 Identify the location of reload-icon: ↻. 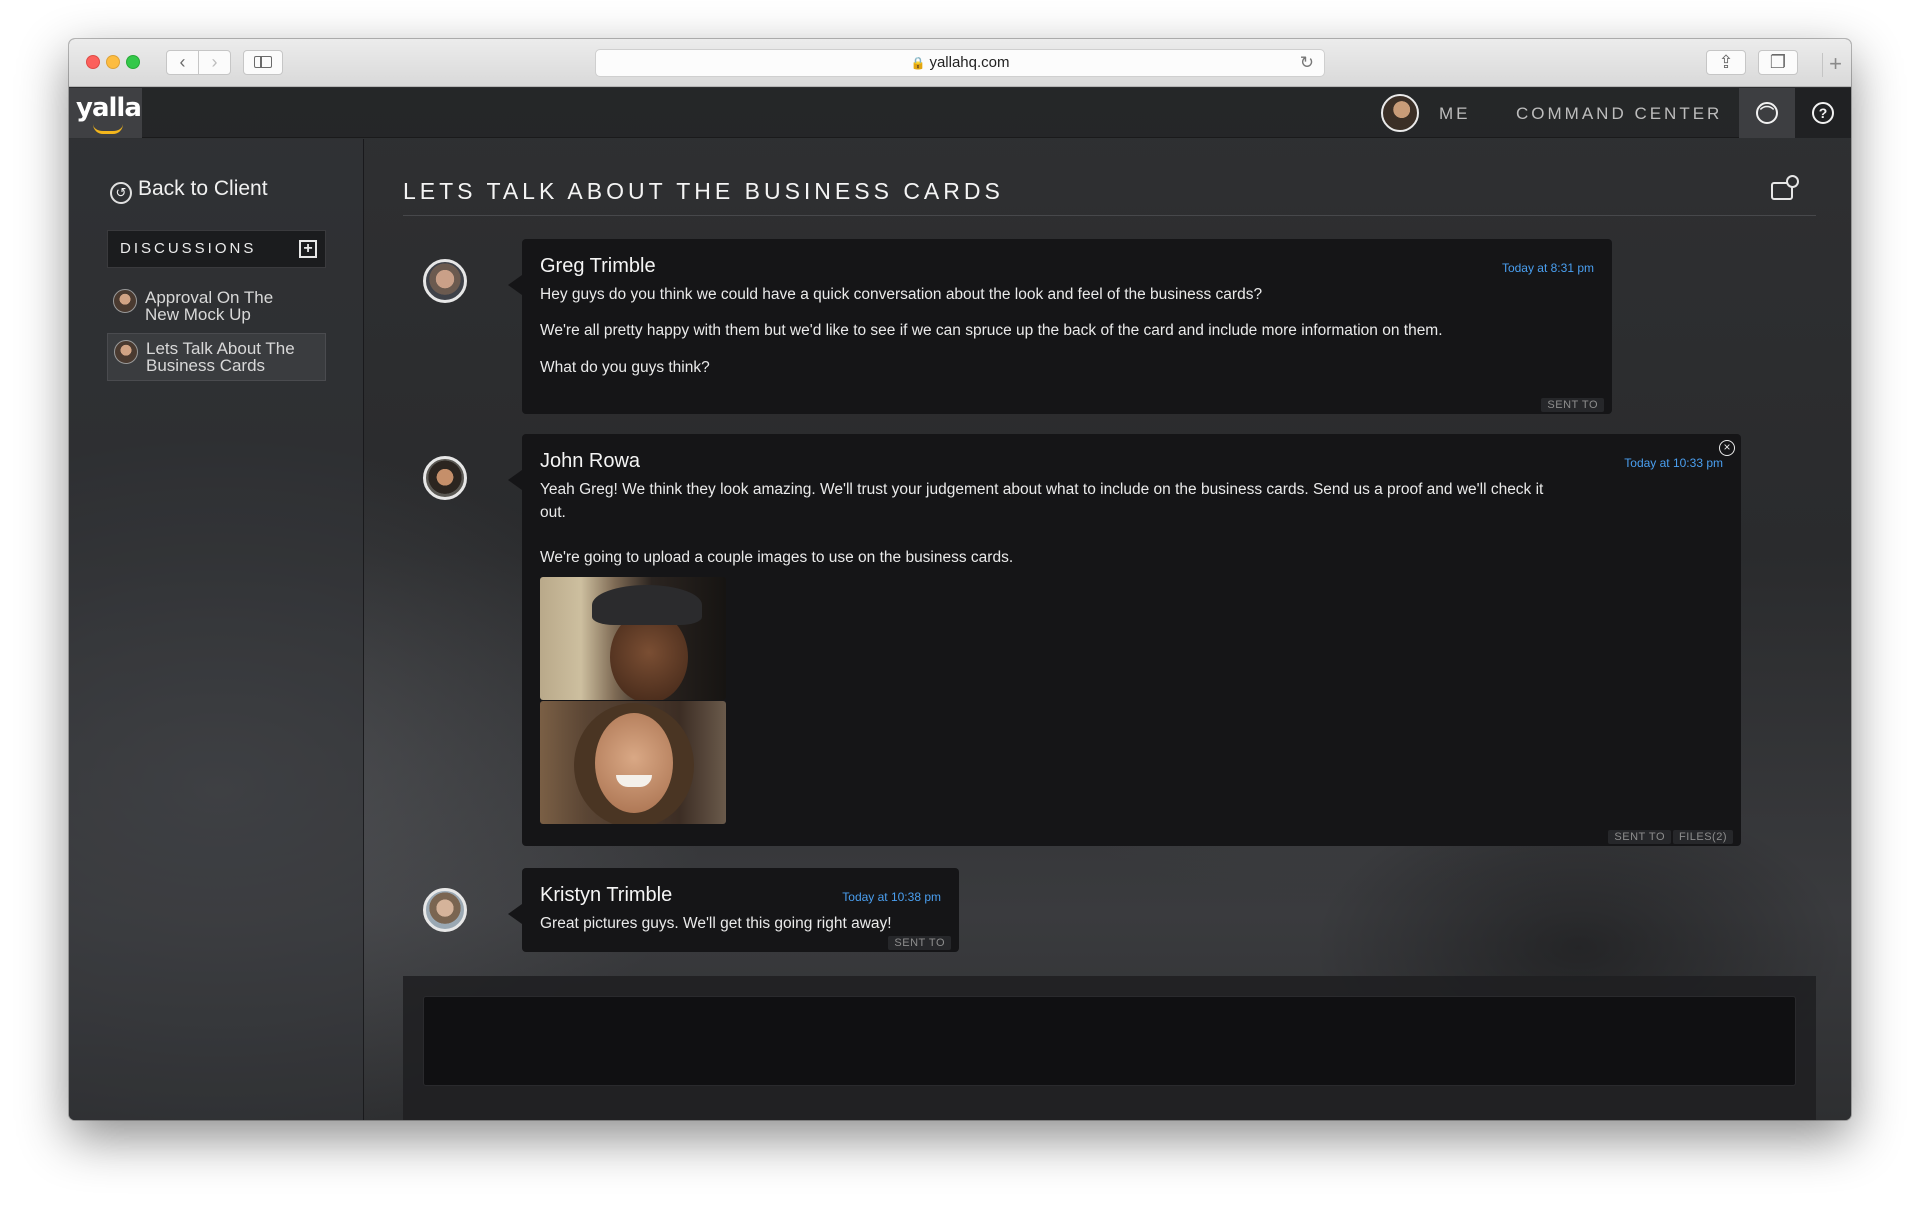
(1307, 63).